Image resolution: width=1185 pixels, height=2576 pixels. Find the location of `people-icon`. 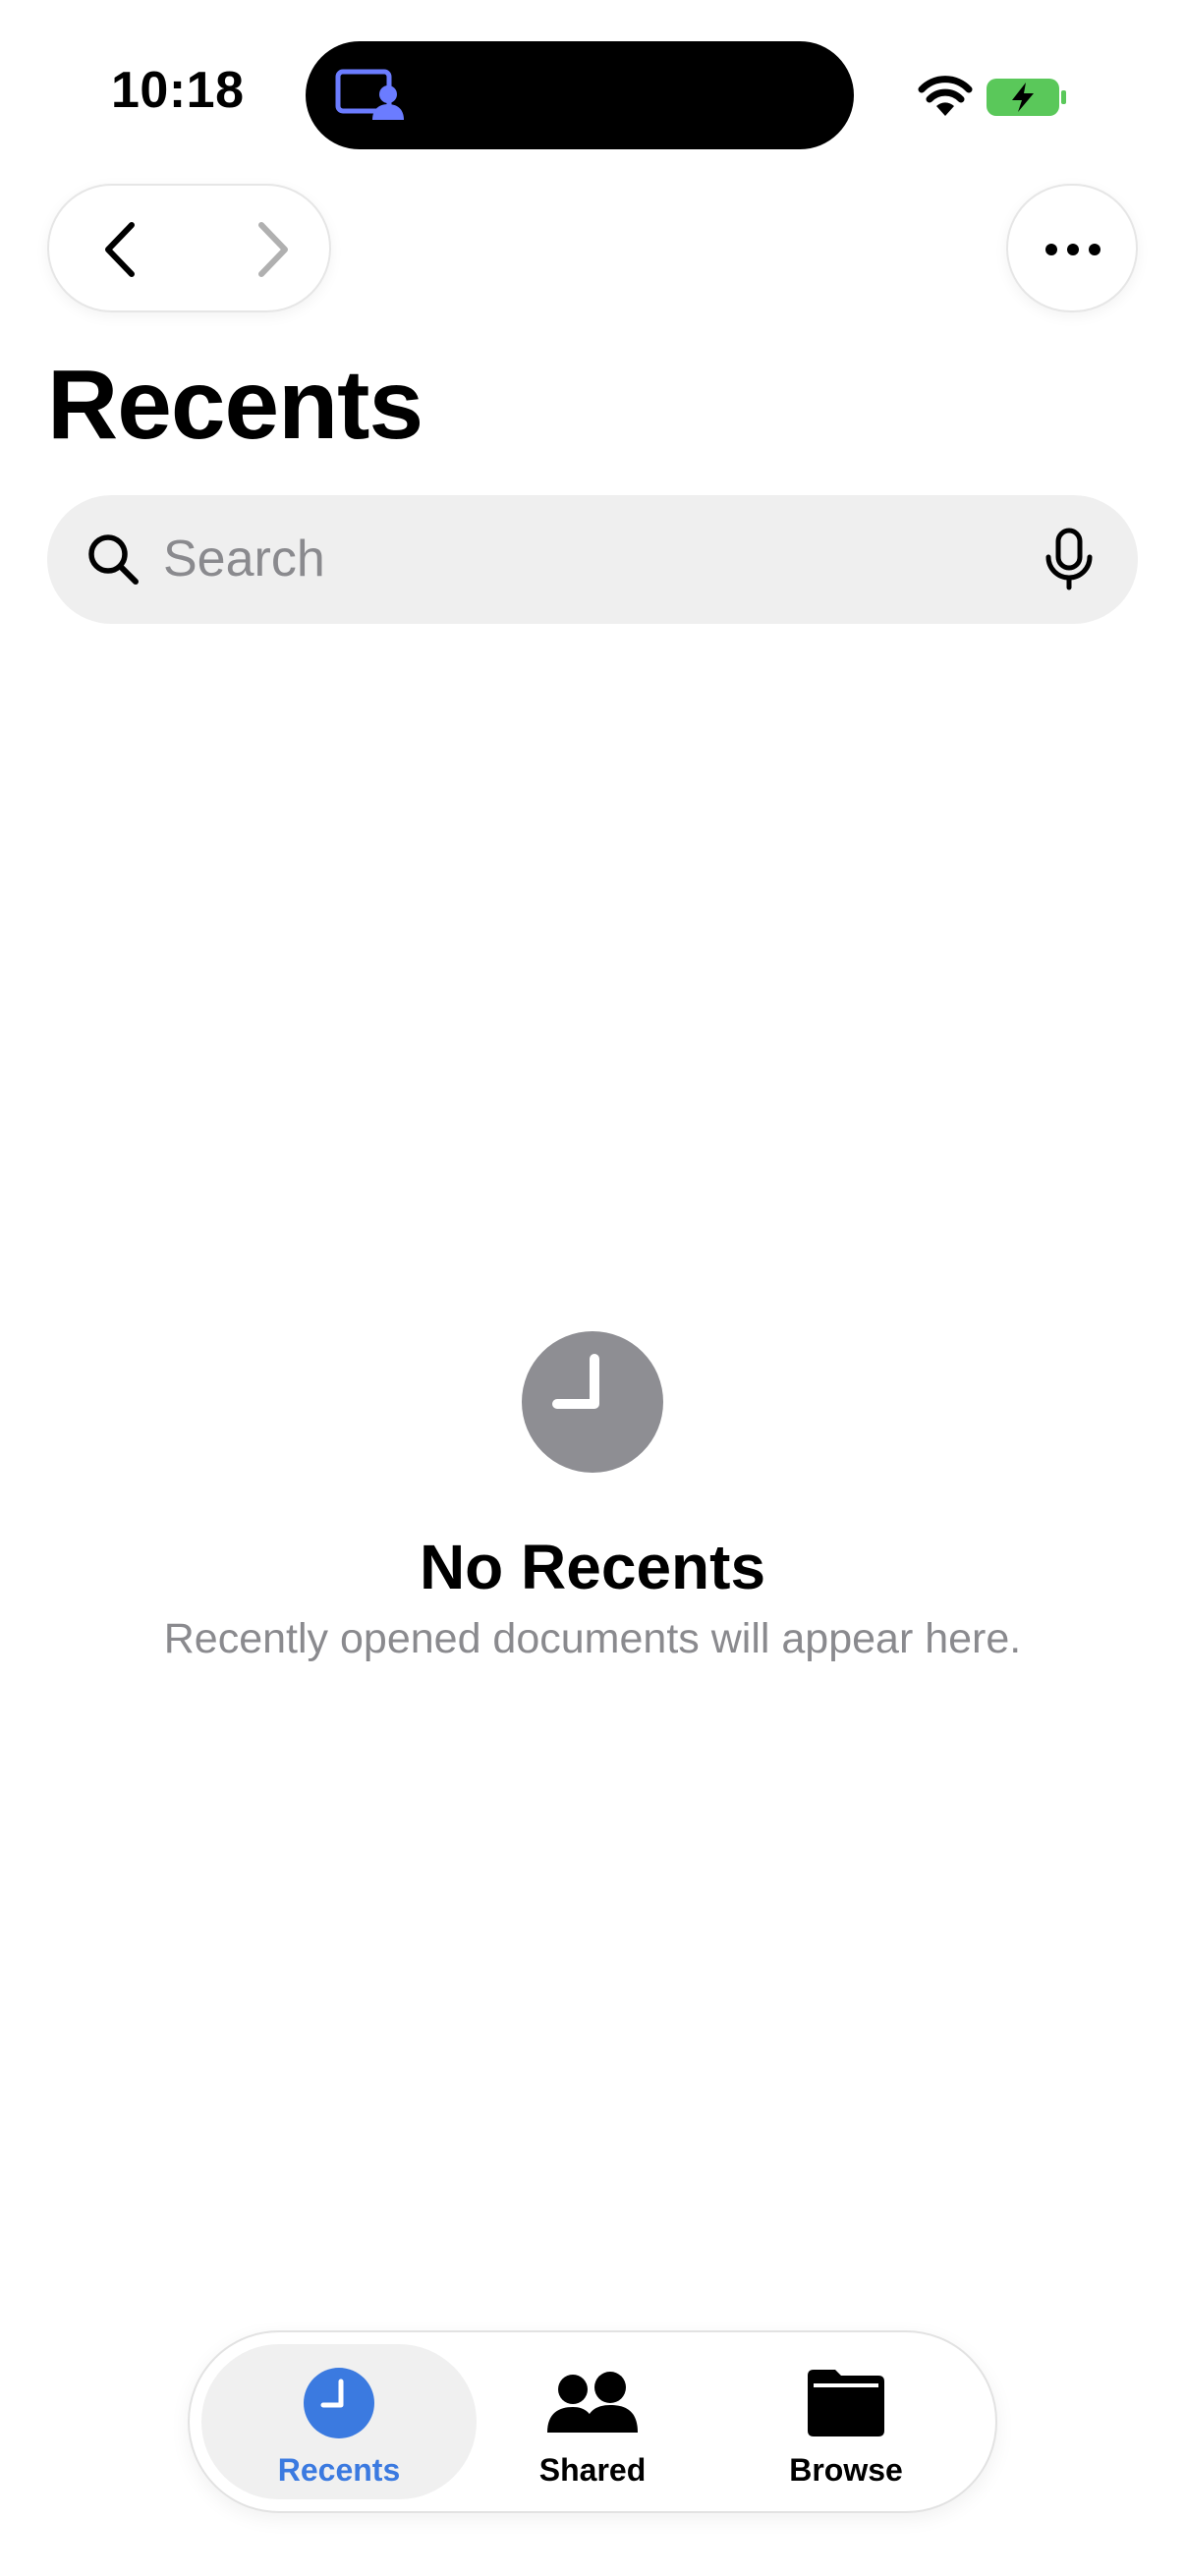

people-icon is located at coordinates (592, 2402).